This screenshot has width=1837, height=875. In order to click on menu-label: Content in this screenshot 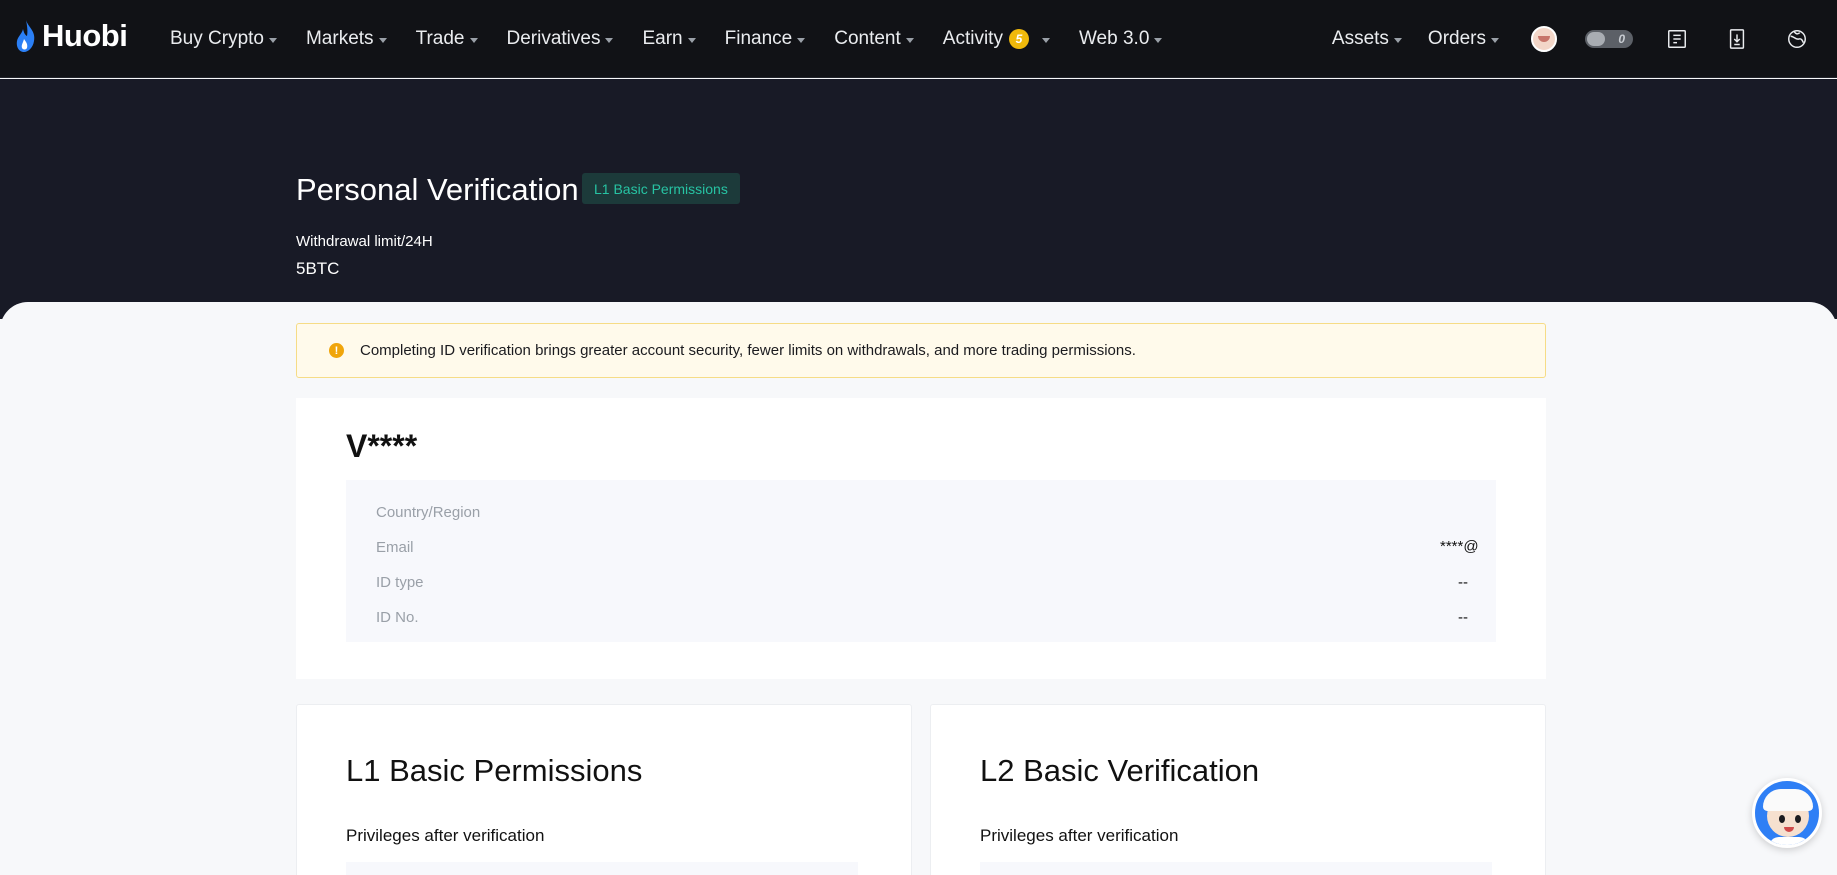, I will do `click(867, 38)`.